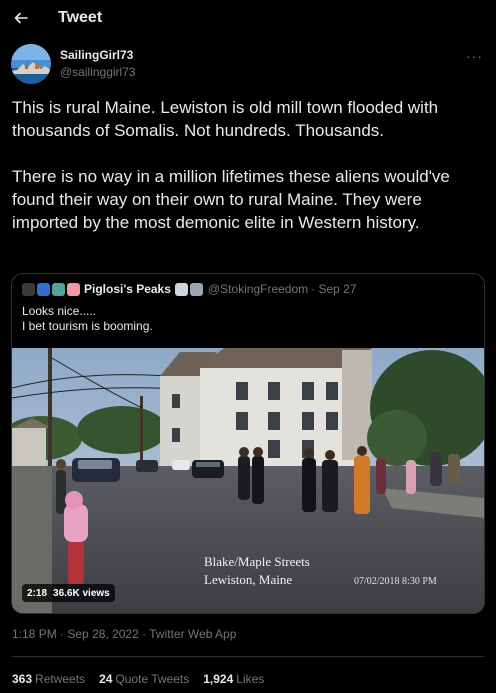 Image resolution: width=496 pixels, height=693 pixels. What do you see at coordinates (248, 579) in the screenshot?
I see `video-caption-city: Lewiston, Maine` at bounding box center [248, 579].